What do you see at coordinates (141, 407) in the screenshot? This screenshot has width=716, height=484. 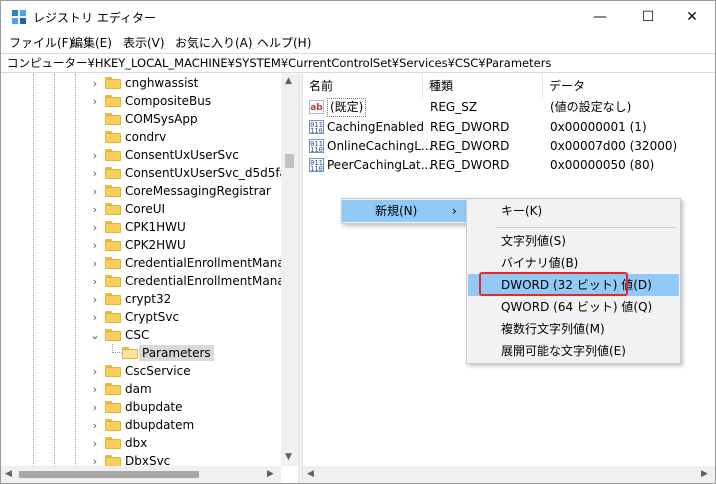 I see `tree-item: › dbupdate` at bounding box center [141, 407].